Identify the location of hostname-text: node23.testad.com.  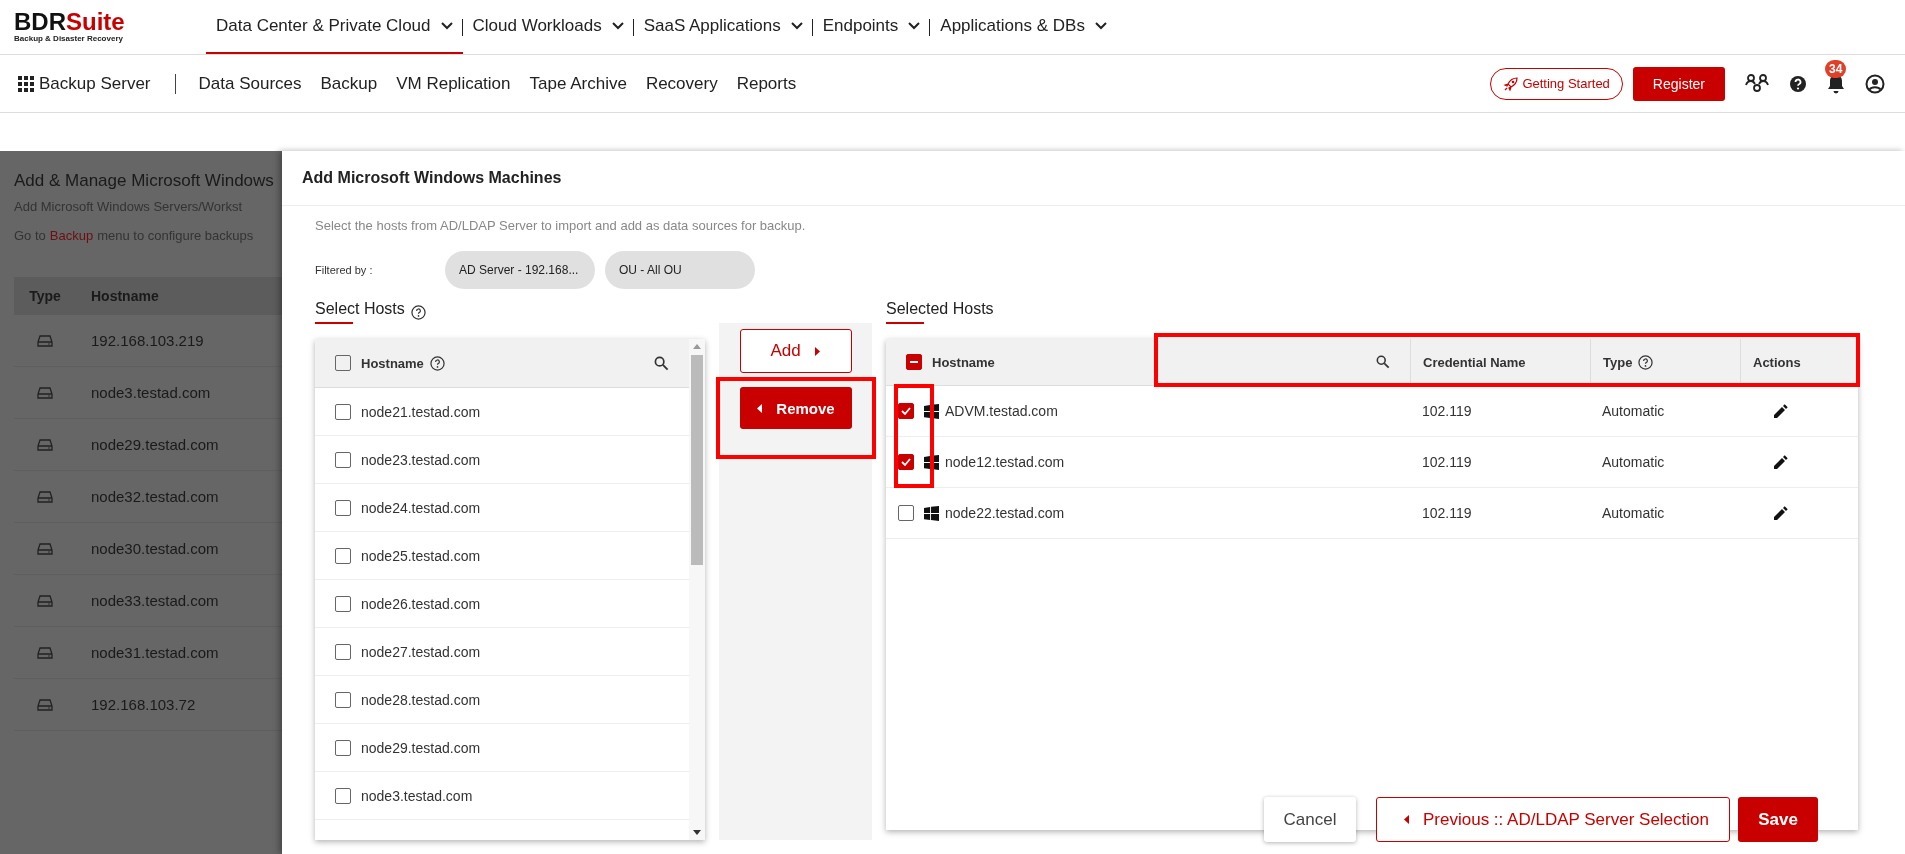
(421, 459).